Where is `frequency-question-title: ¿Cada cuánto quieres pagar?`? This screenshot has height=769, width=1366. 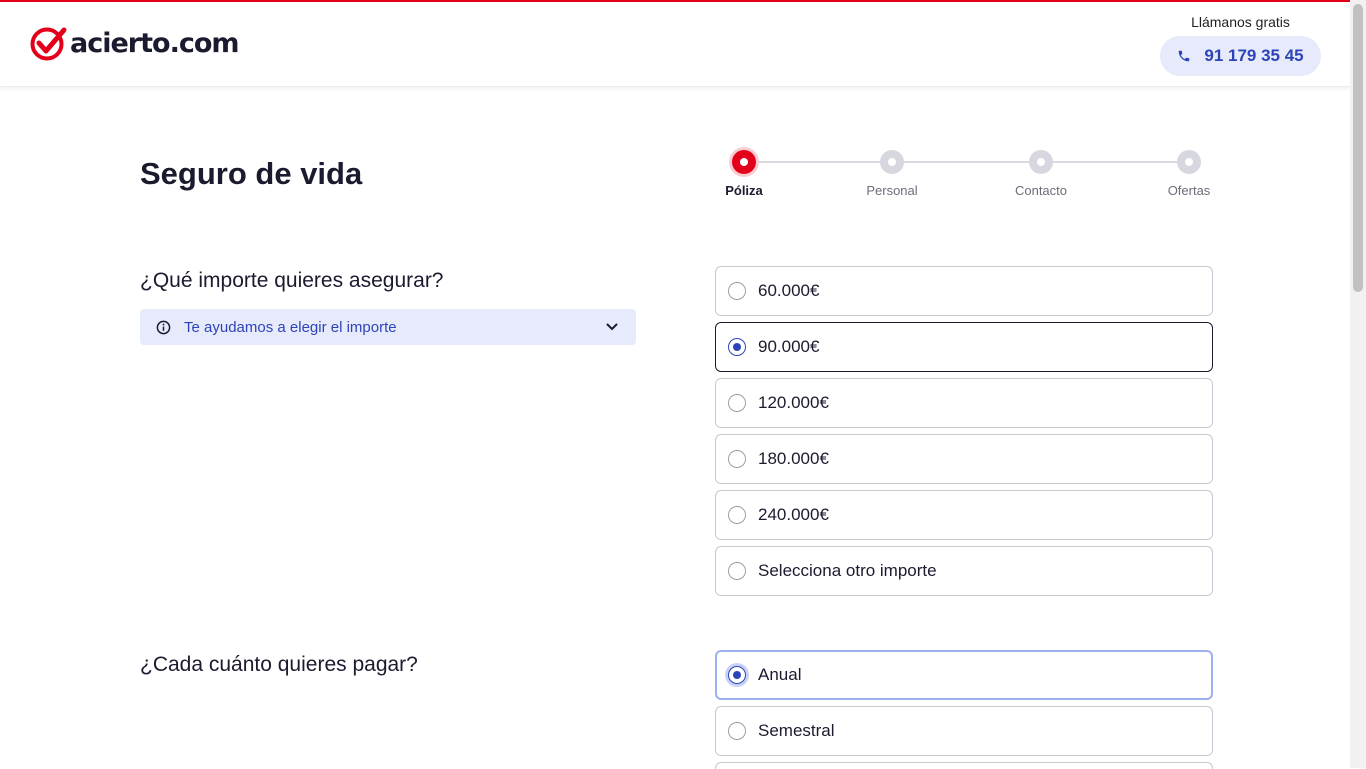
frequency-question-title: ¿Cada cuánto quieres pagar? is located at coordinates (279, 664).